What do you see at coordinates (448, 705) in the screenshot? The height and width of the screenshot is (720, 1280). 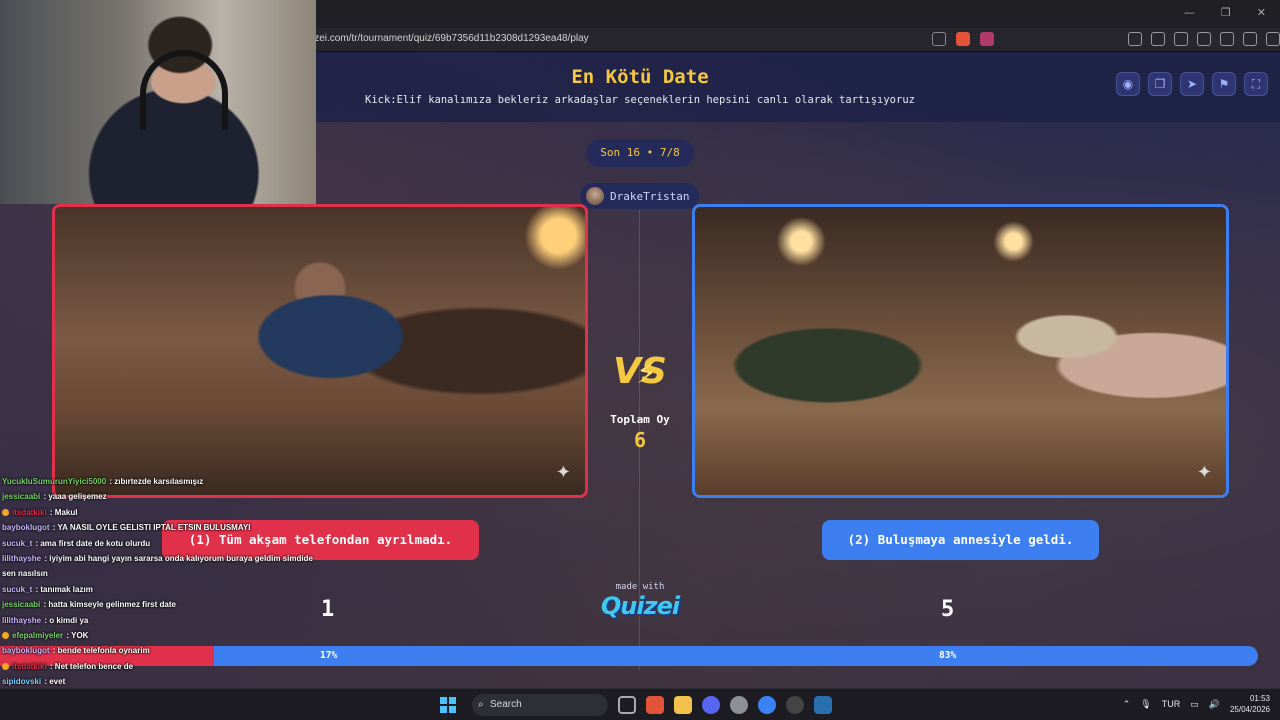 I see `start-icon` at bounding box center [448, 705].